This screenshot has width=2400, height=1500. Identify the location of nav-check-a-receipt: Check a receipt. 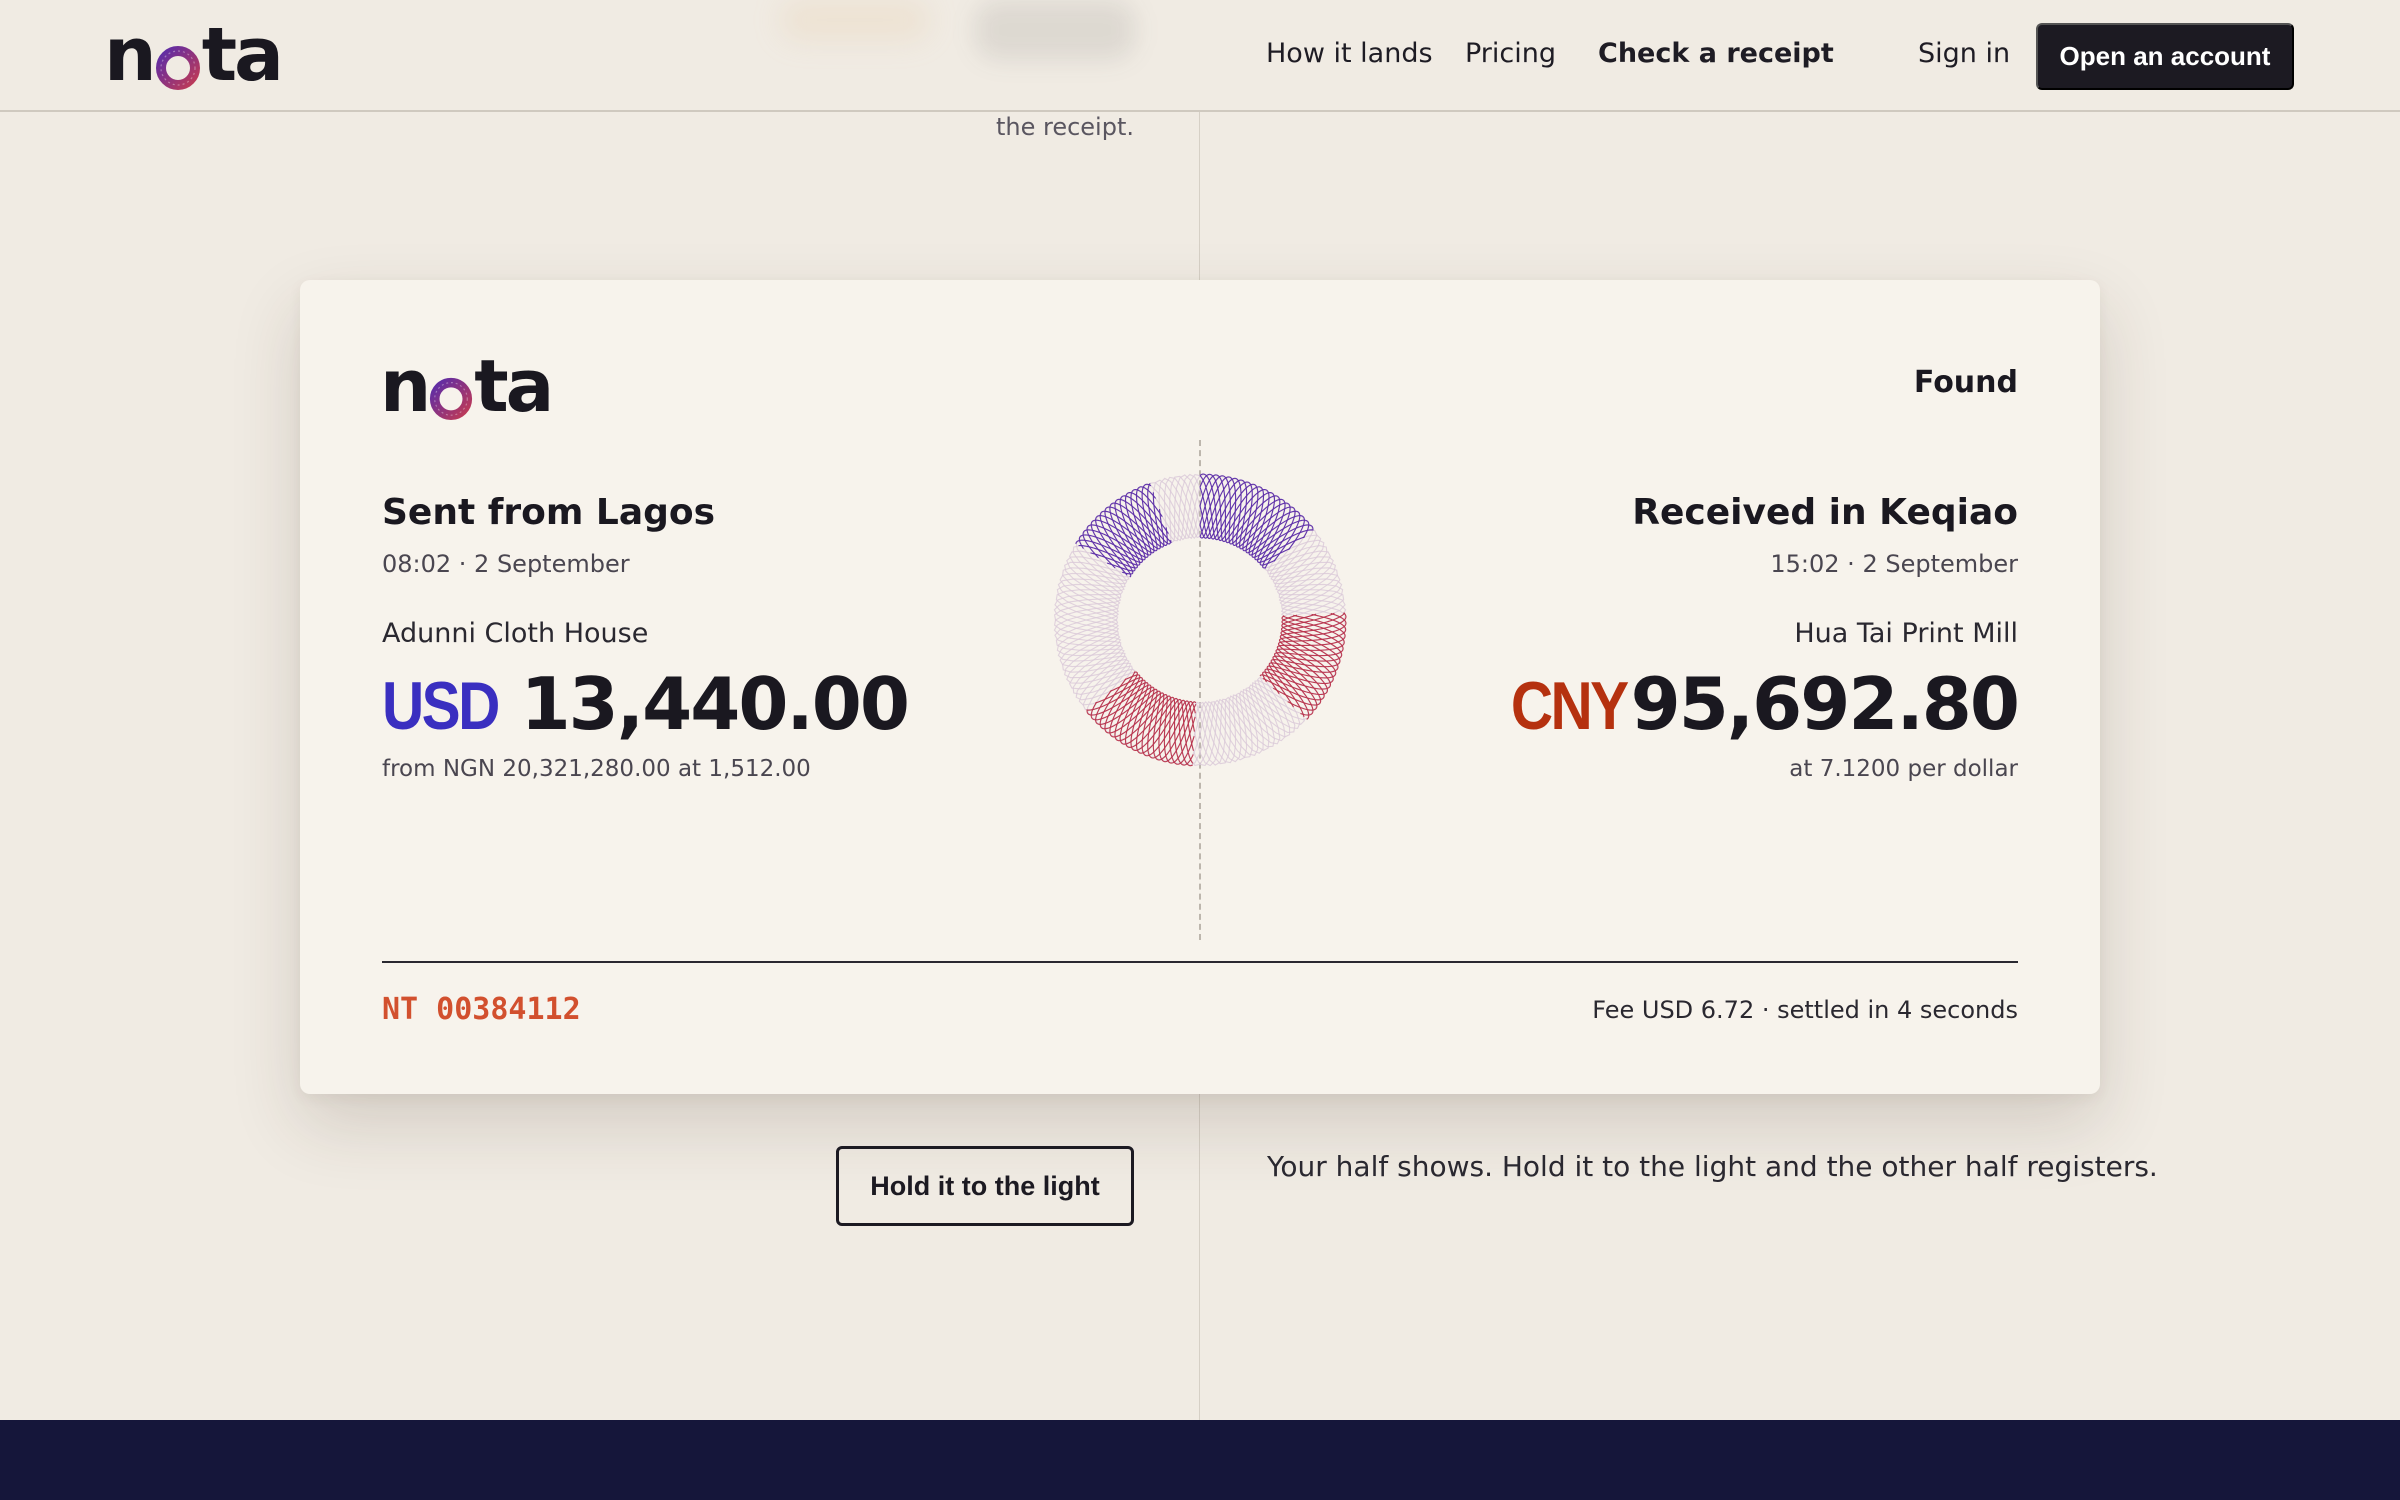
(1716, 53).